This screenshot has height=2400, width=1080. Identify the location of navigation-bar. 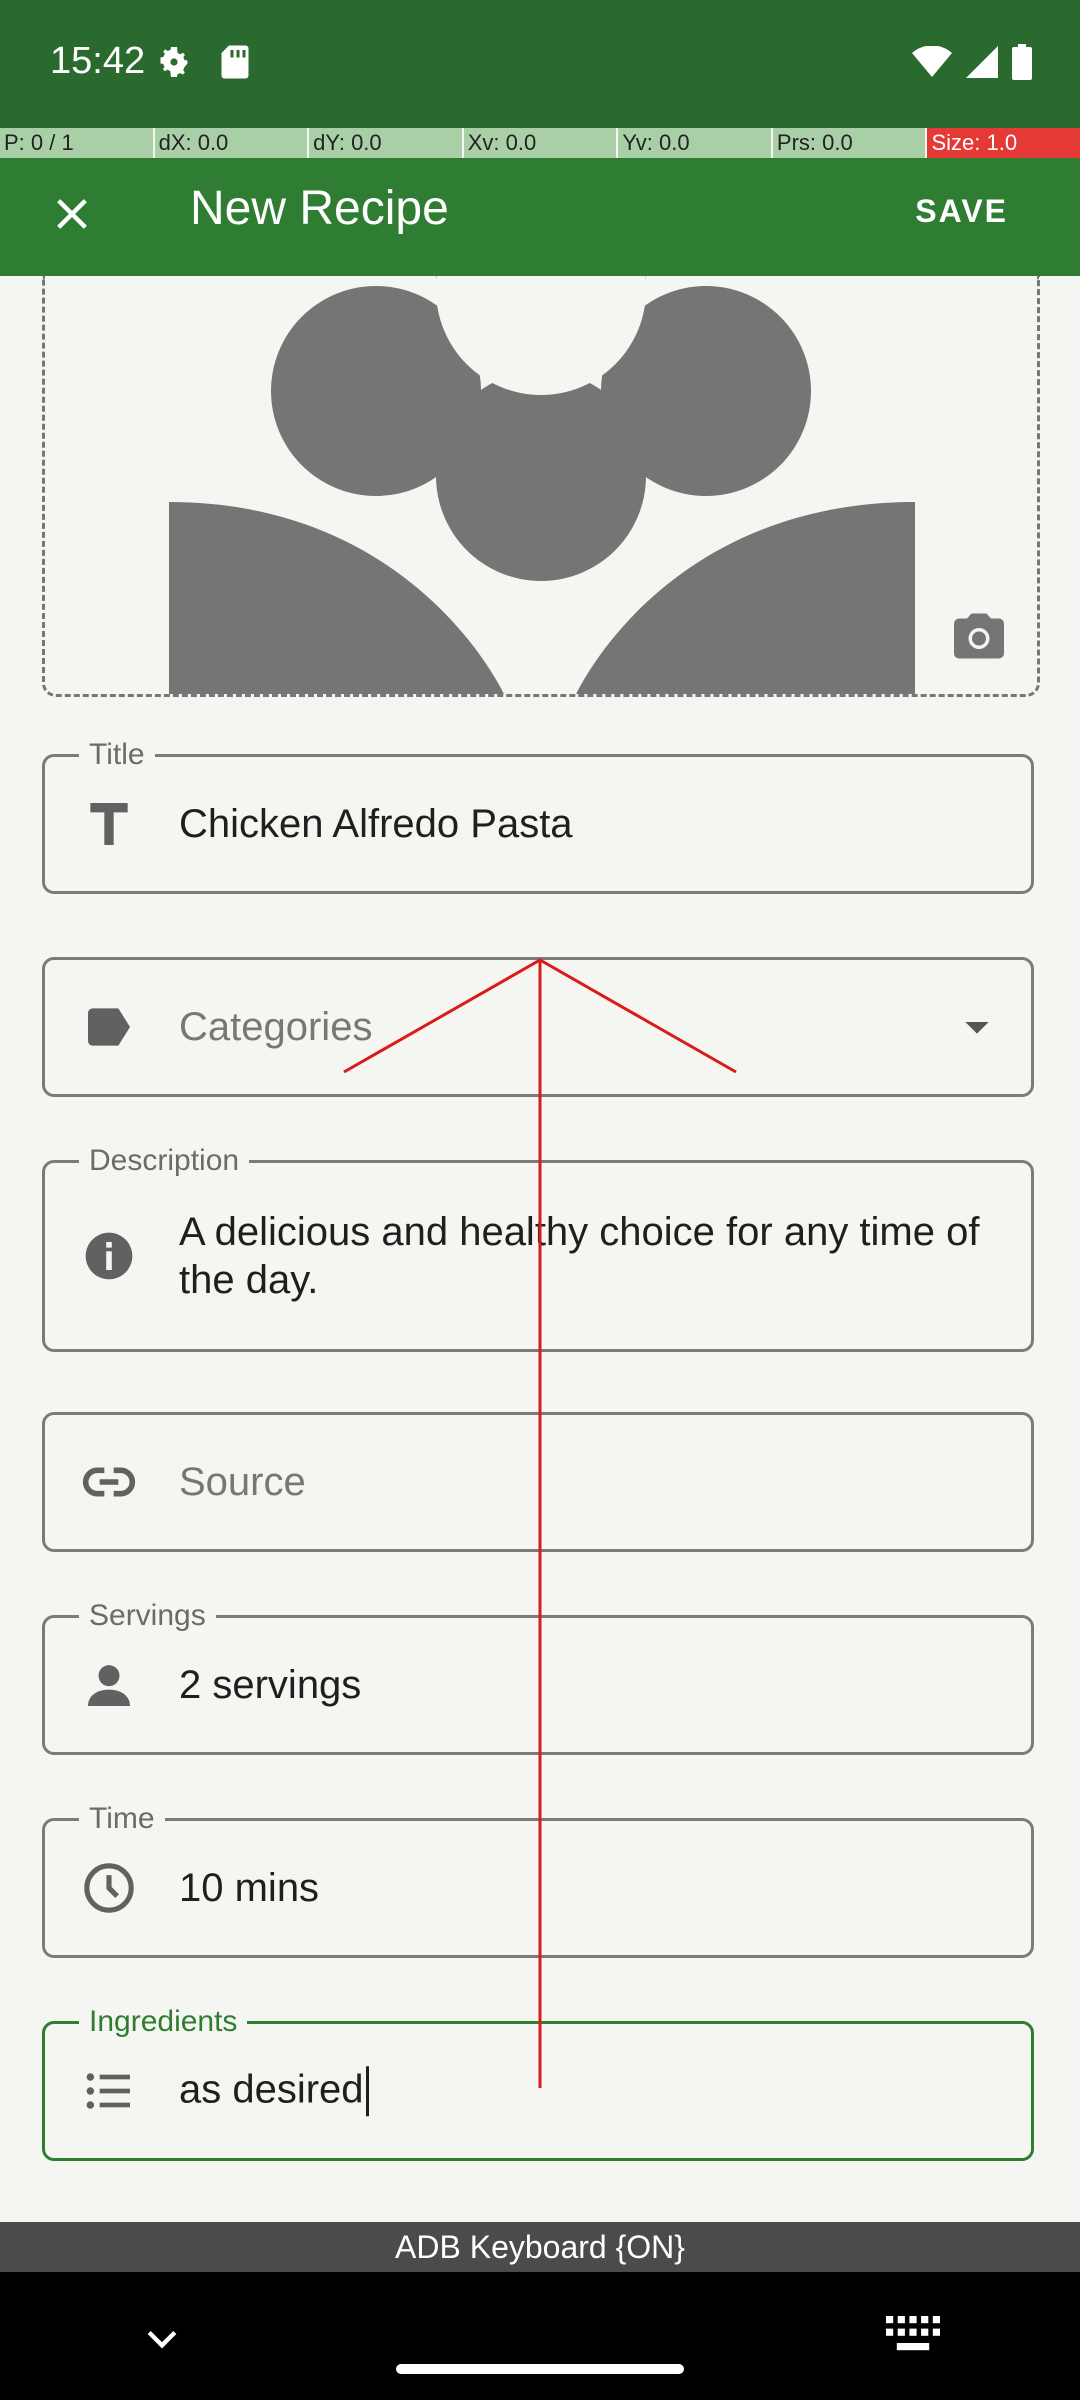
(540, 2336).